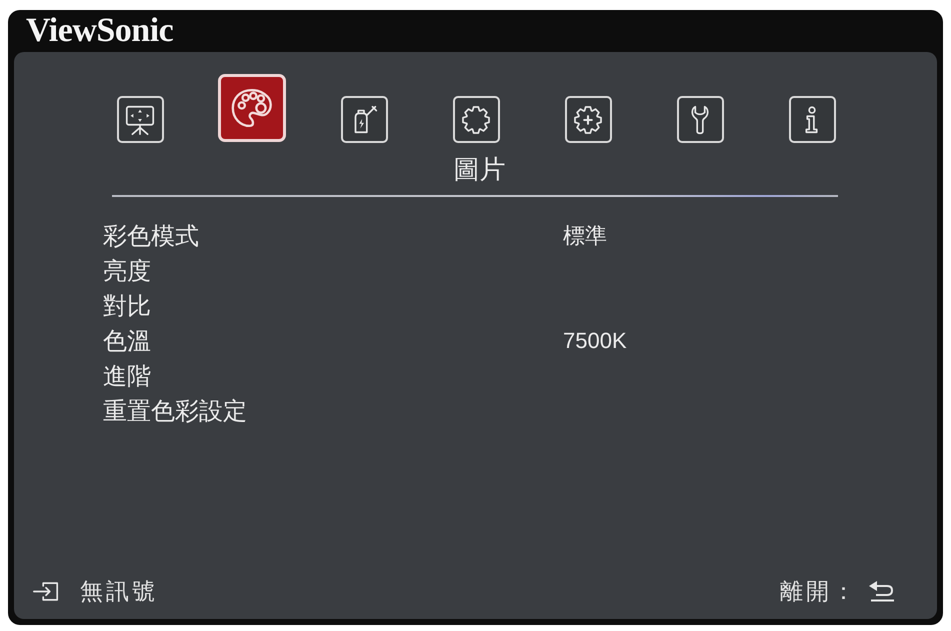  What do you see at coordinates (882, 591) in the screenshot?
I see `return-icon` at bounding box center [882, 591].